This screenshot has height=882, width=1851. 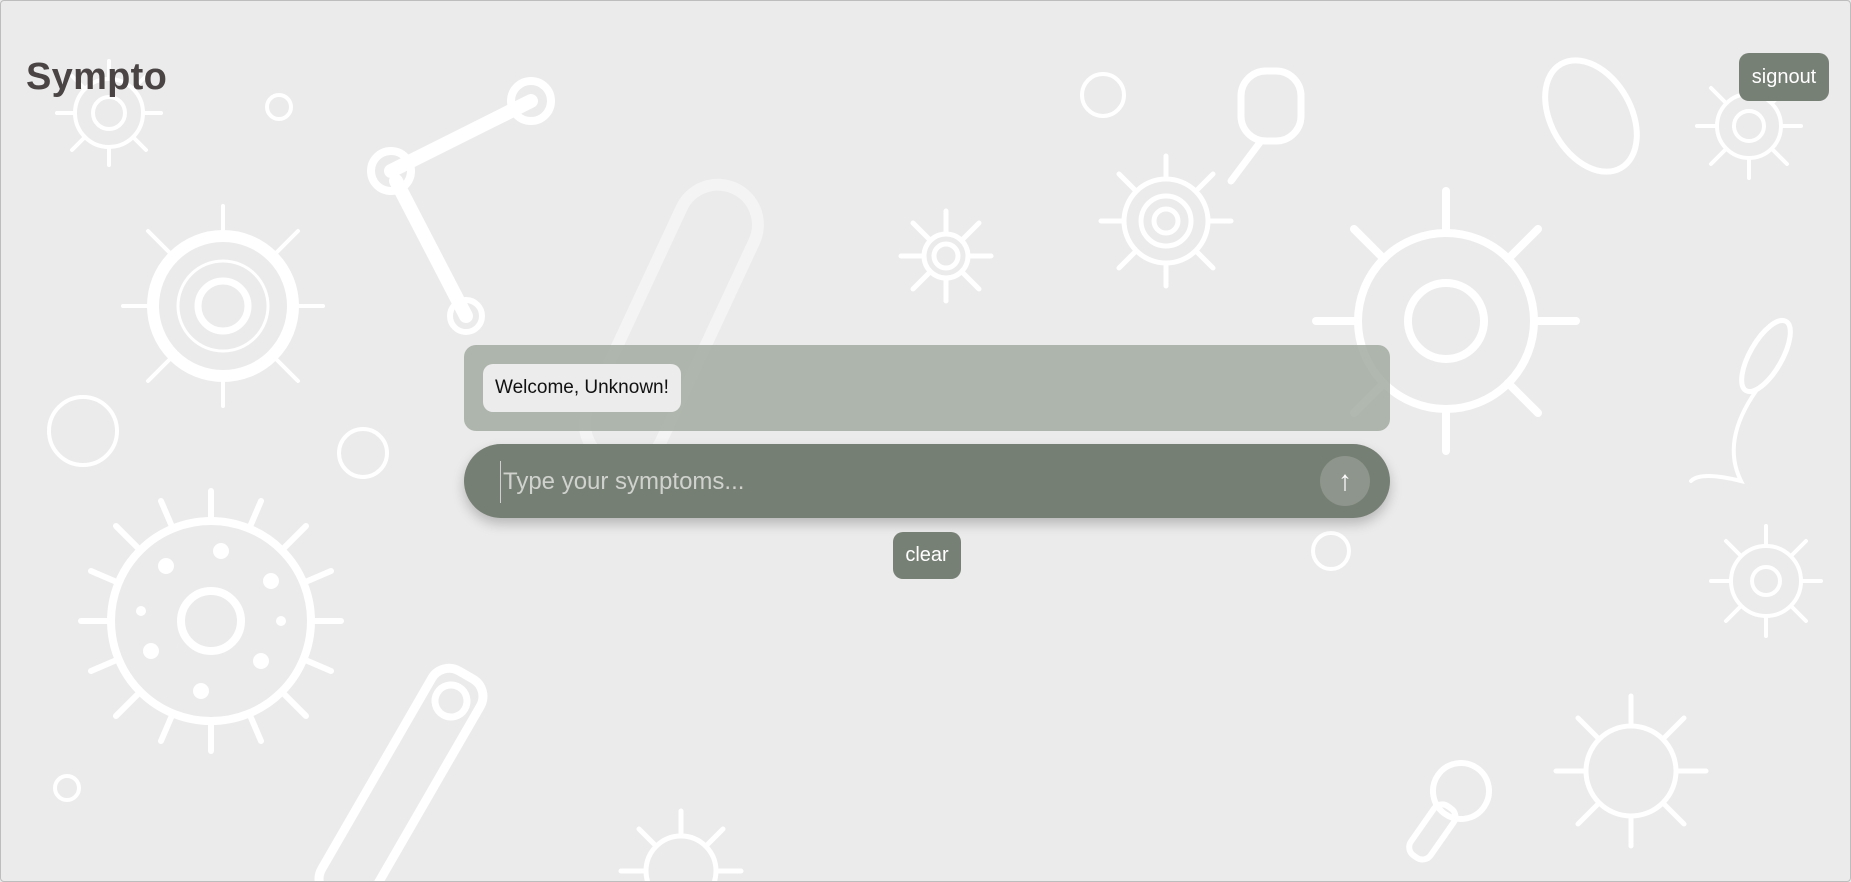 I want to click on signout-button: signout, so click(x=1784, y=77).